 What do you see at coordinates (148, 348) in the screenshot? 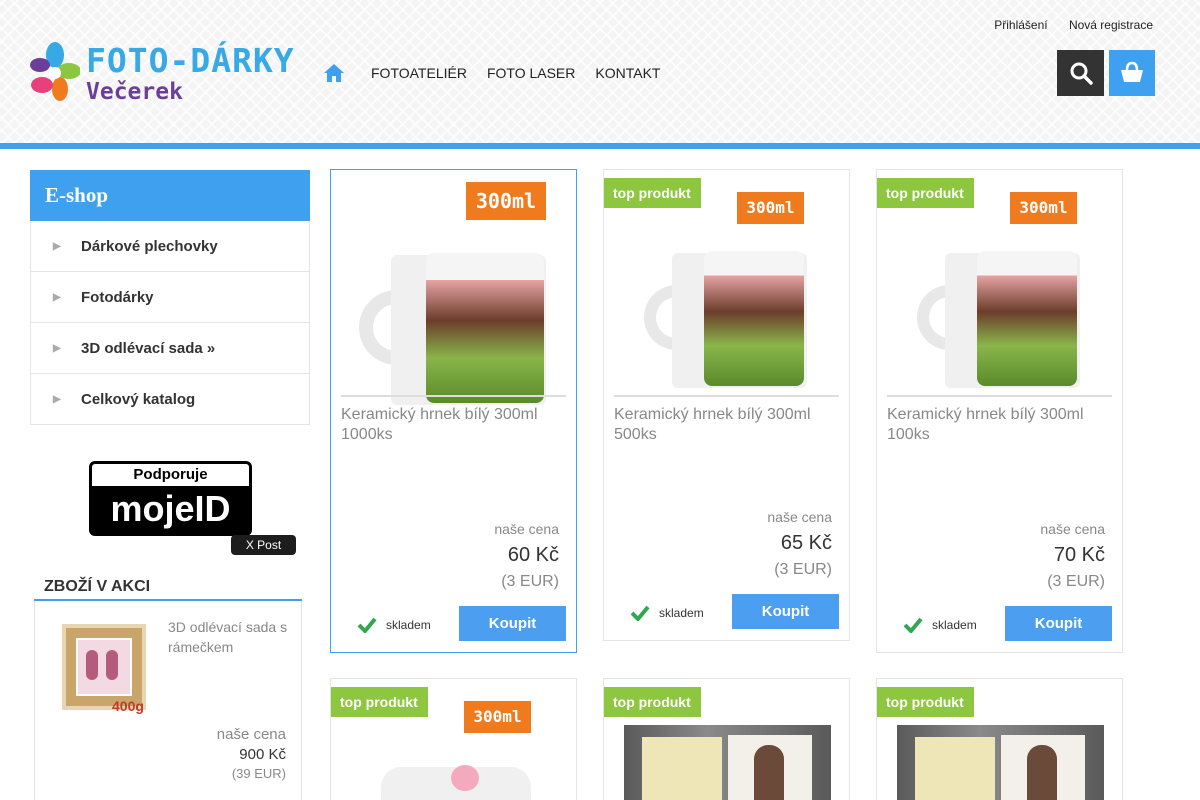
I see `sidebar-item-label: 3D odlévací sada »` at bounding box center [148, 348].